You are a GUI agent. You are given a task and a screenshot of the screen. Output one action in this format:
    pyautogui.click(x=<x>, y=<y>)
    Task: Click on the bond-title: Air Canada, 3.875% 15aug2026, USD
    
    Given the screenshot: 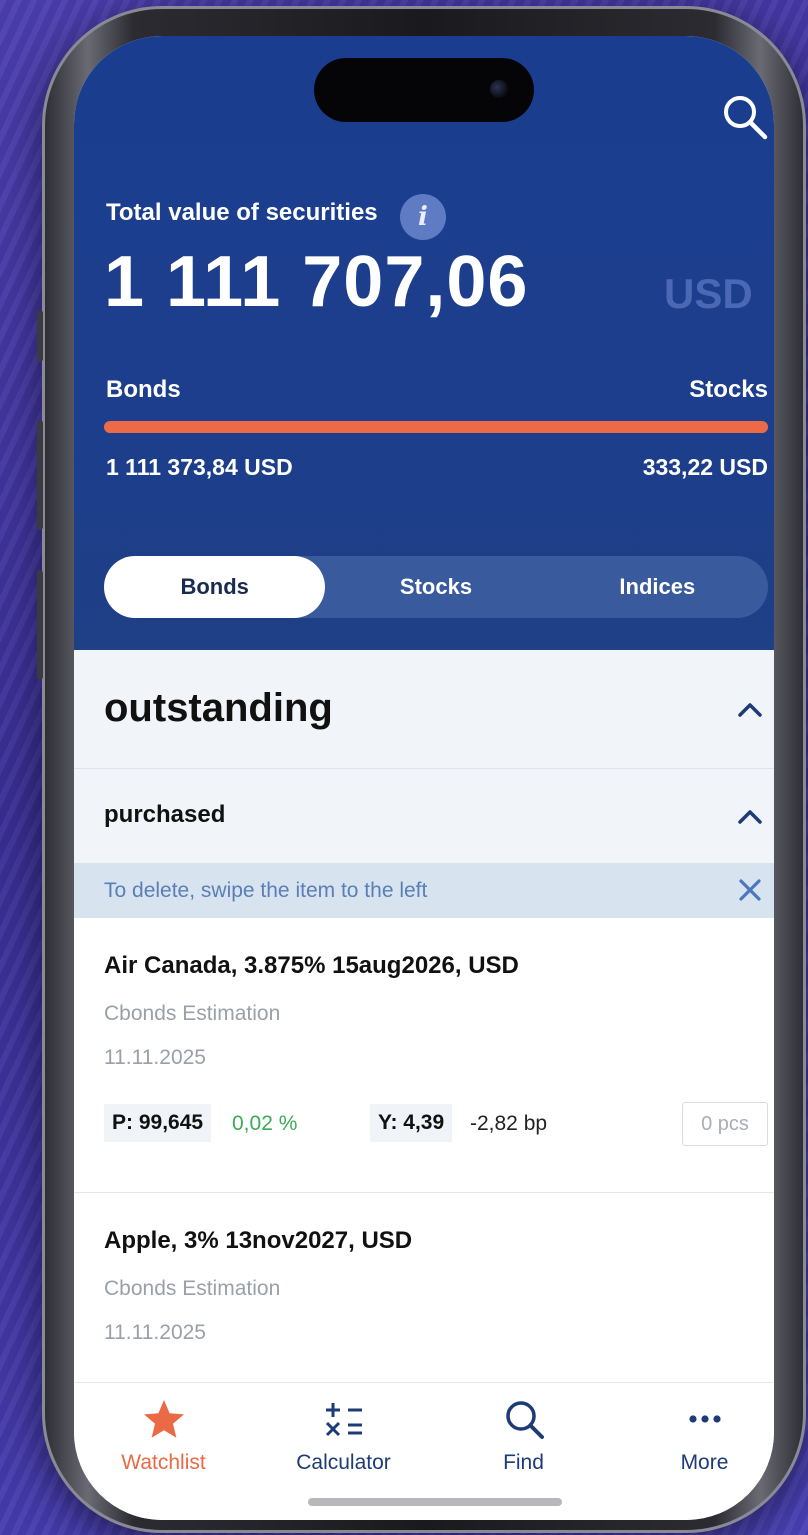 What is the action you would take?
    pyautogui.click(x=311, y=965)
    